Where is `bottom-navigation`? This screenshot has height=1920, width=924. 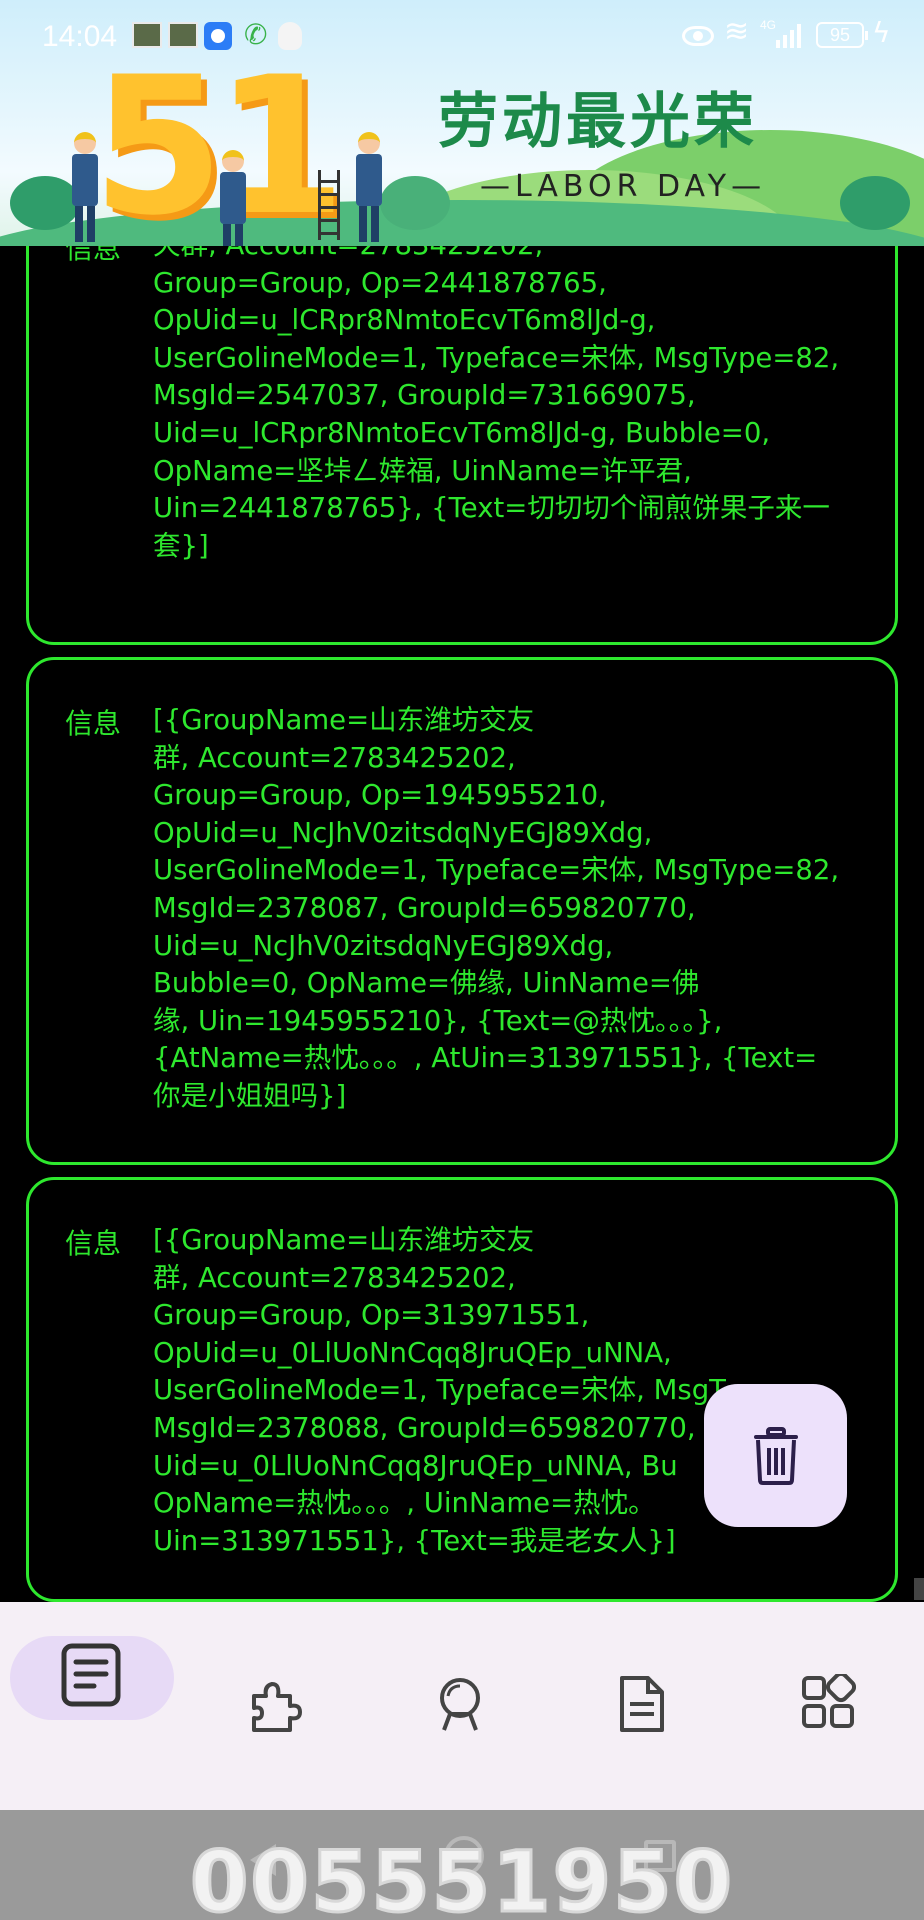
bottom-navigation is located at coordinates (462, 1706).